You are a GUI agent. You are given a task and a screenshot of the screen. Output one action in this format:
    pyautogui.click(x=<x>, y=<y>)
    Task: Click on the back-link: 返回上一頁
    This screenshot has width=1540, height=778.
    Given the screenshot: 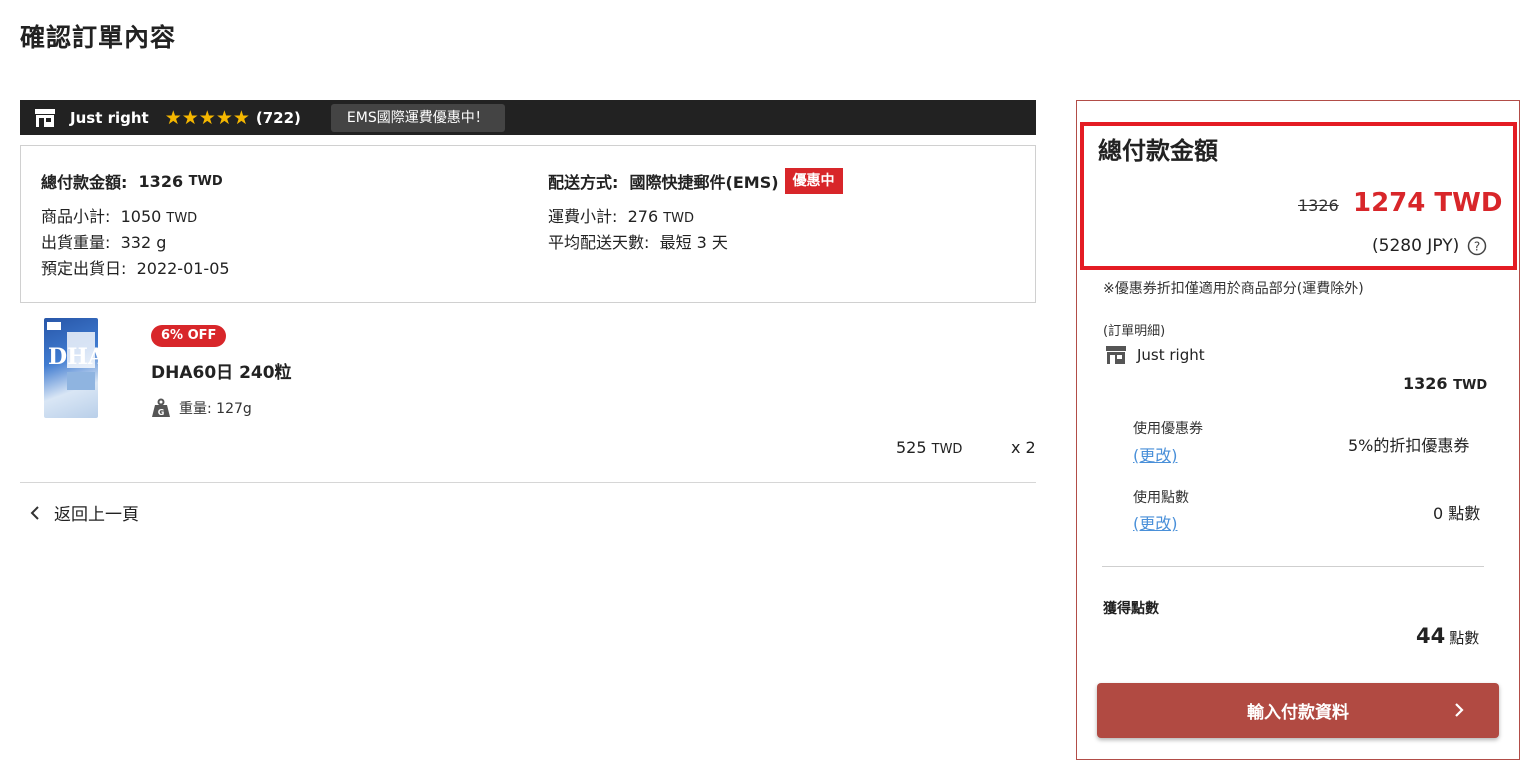 What is the action you would take?
    pyautogui.click(x=83, y=512)
    